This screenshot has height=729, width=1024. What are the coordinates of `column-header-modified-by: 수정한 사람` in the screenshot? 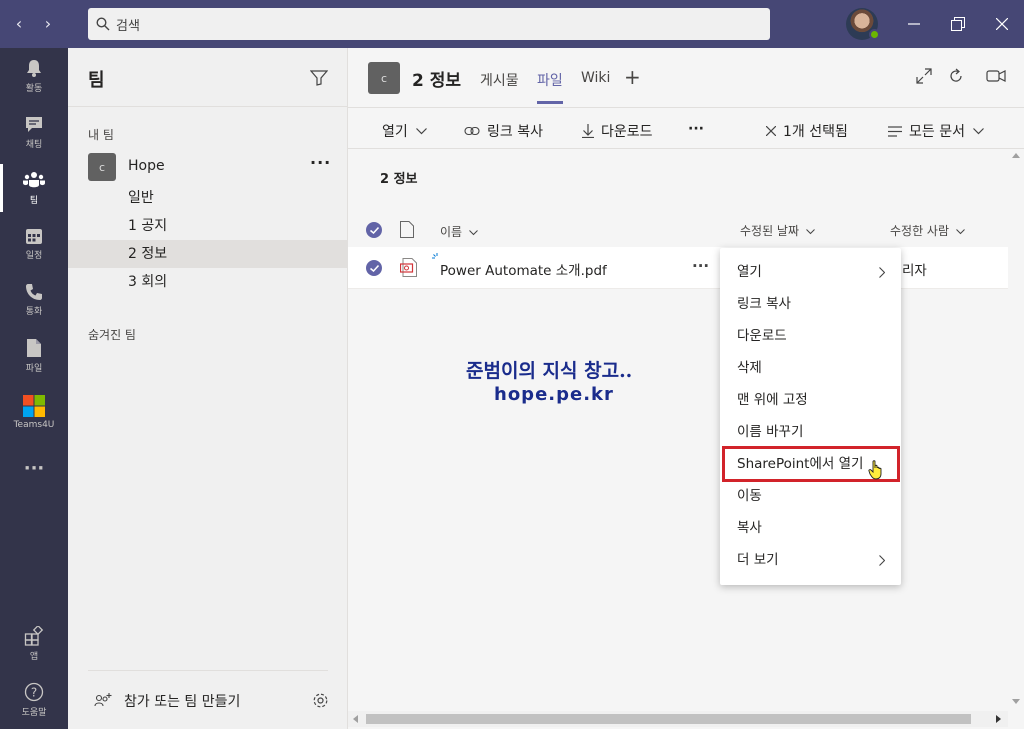 It's located at (927, 230).